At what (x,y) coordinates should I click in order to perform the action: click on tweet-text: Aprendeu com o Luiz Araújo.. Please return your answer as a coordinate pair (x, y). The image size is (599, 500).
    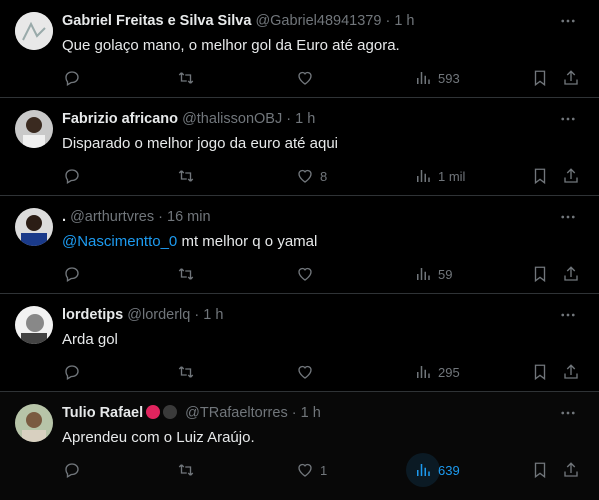
    Looking at the image, I should click on (158, 437).